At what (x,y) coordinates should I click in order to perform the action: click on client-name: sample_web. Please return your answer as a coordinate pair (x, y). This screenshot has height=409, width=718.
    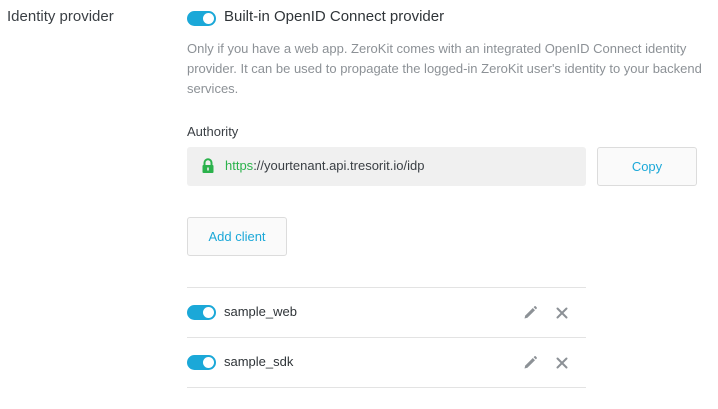
    Looking at the image, I should click on (260, 311).